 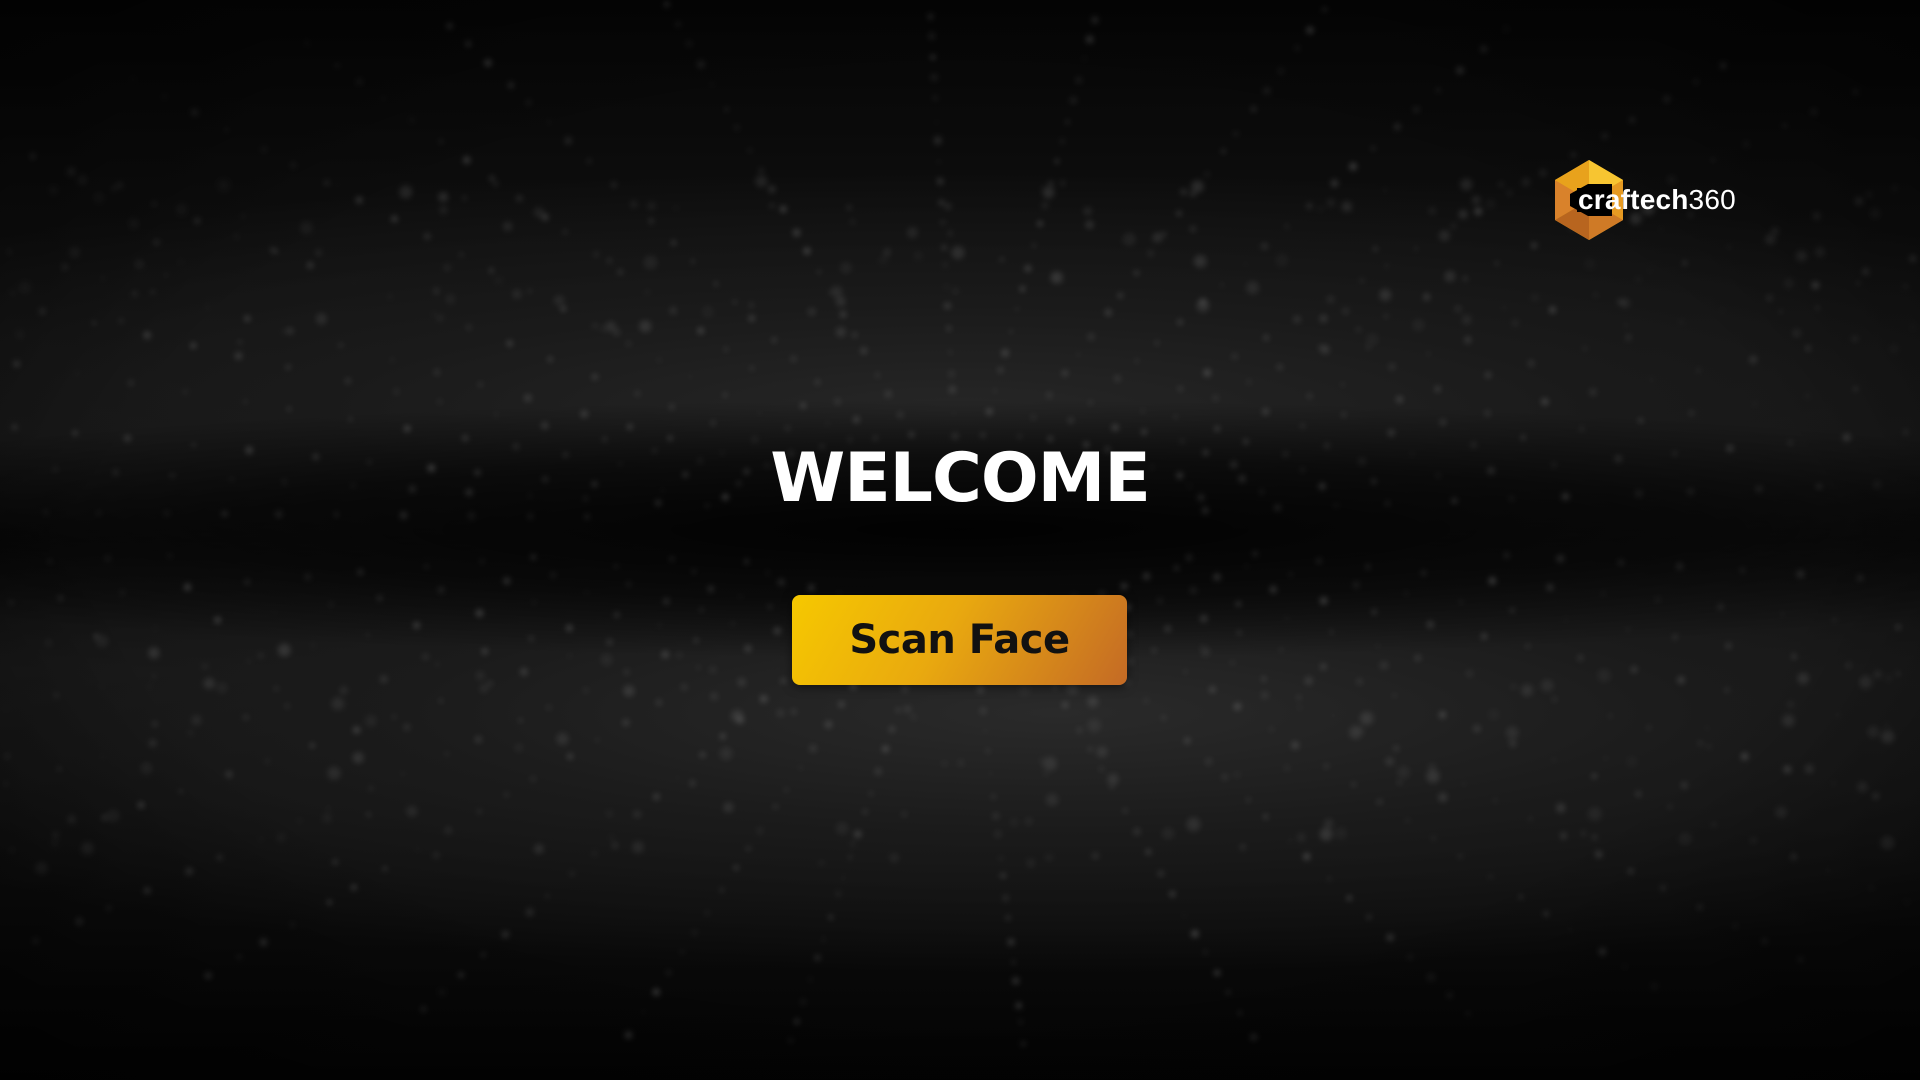 What do you see at coordinates (960, 478) in the screenshot?
I see `welcome-title: WELCOME` at bounding box center [960, 478].